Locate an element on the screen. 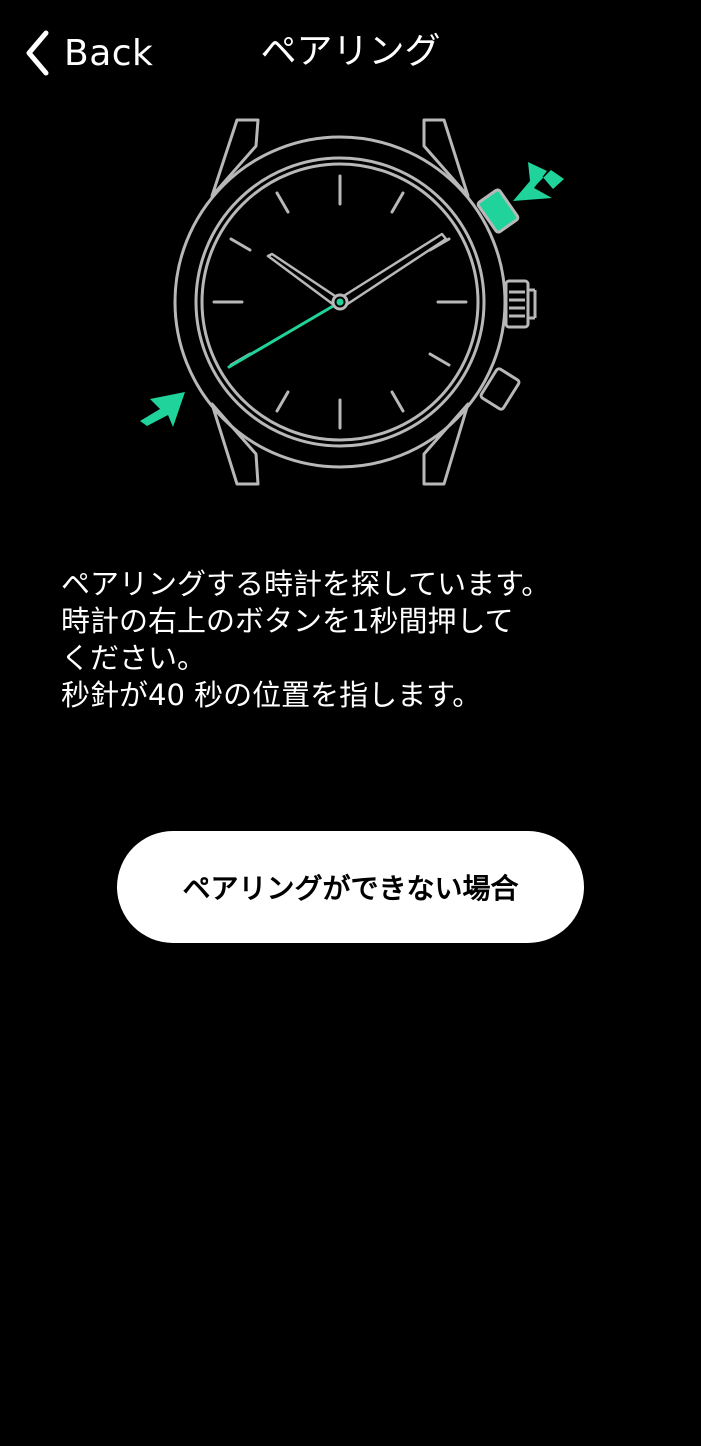 Image resolution: width=701 pixels, height=1446 pixels. instruction-line: 時計の右上のボタンを1秒間押して is located at coordinates (287, 621).